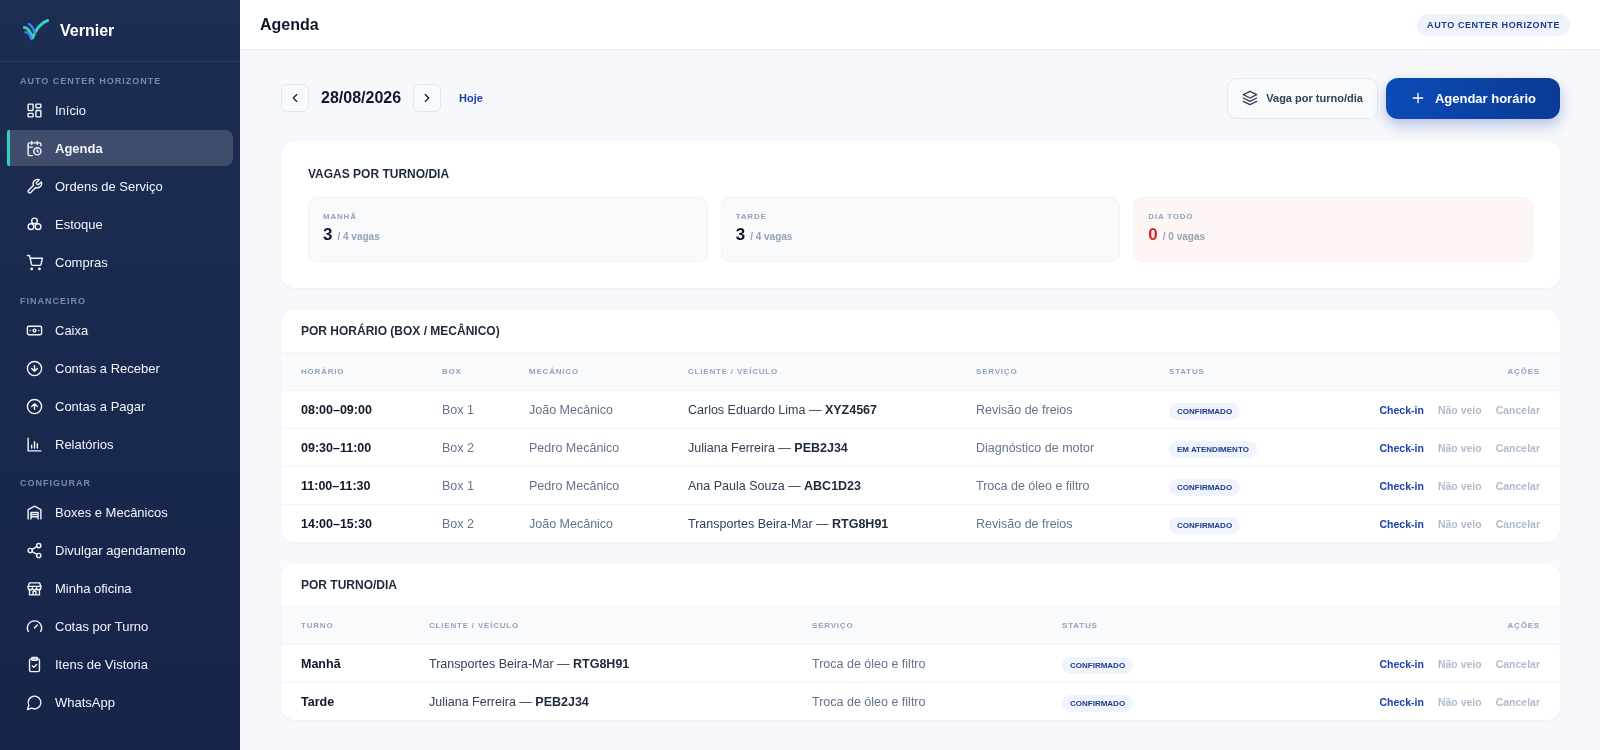 This screenshot has width=1600, height=750. Describe the element at coordinates (34, 406) in the screenshot. I see `arrow-up-circle-icon` at that location.